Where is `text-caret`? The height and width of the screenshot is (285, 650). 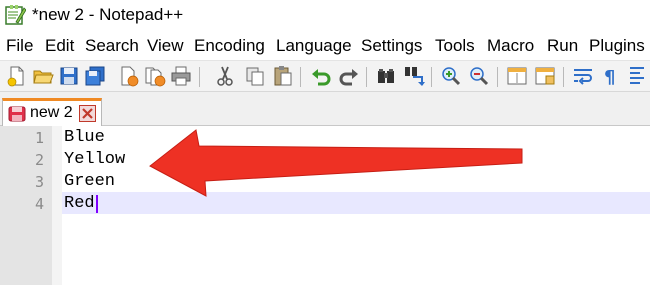 text-caret is located at coordinates (97, 204).